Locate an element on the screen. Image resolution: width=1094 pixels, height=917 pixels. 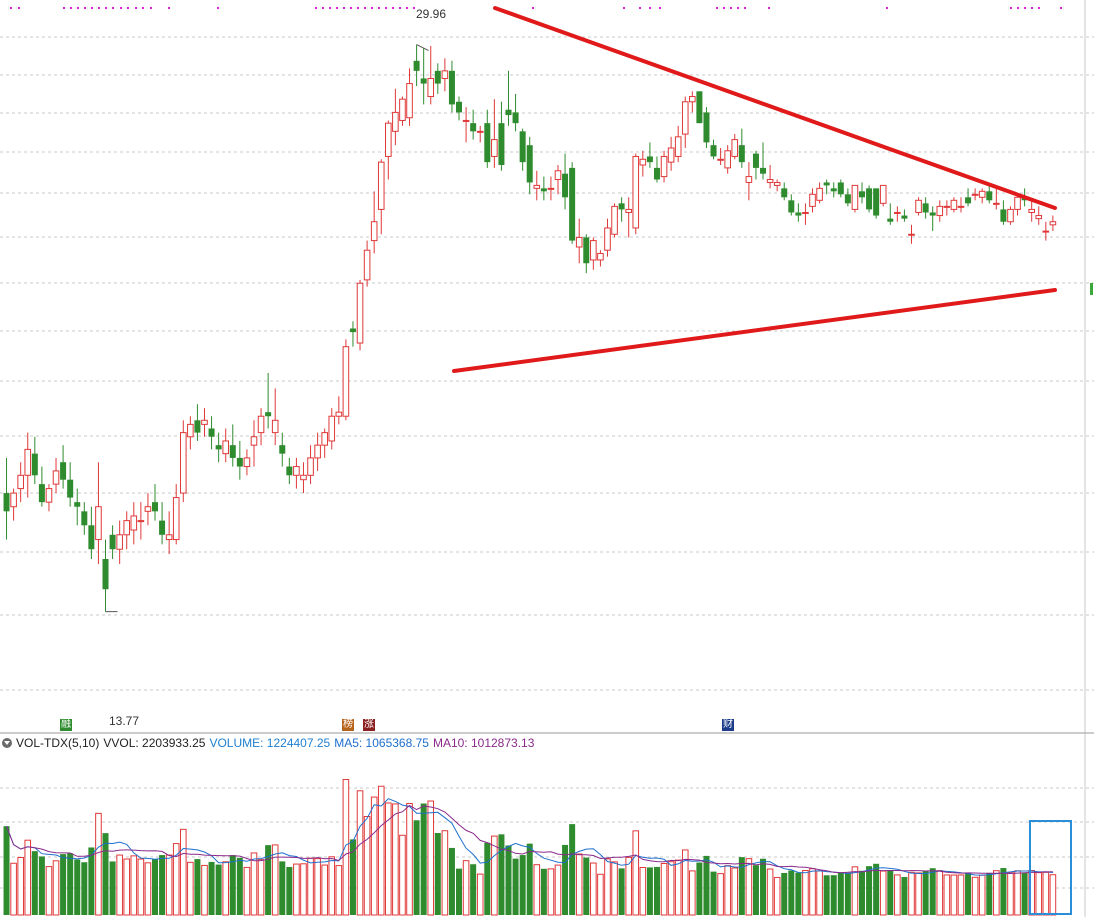
tag-margin: 融 is located at coordinates (66, 725).